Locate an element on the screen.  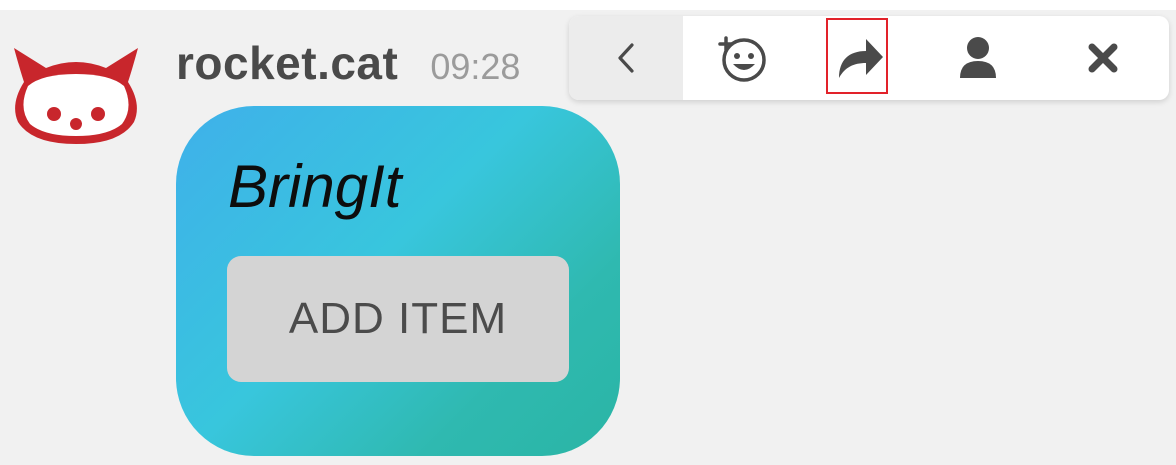
user-icon is located at coordinates (978, 57).